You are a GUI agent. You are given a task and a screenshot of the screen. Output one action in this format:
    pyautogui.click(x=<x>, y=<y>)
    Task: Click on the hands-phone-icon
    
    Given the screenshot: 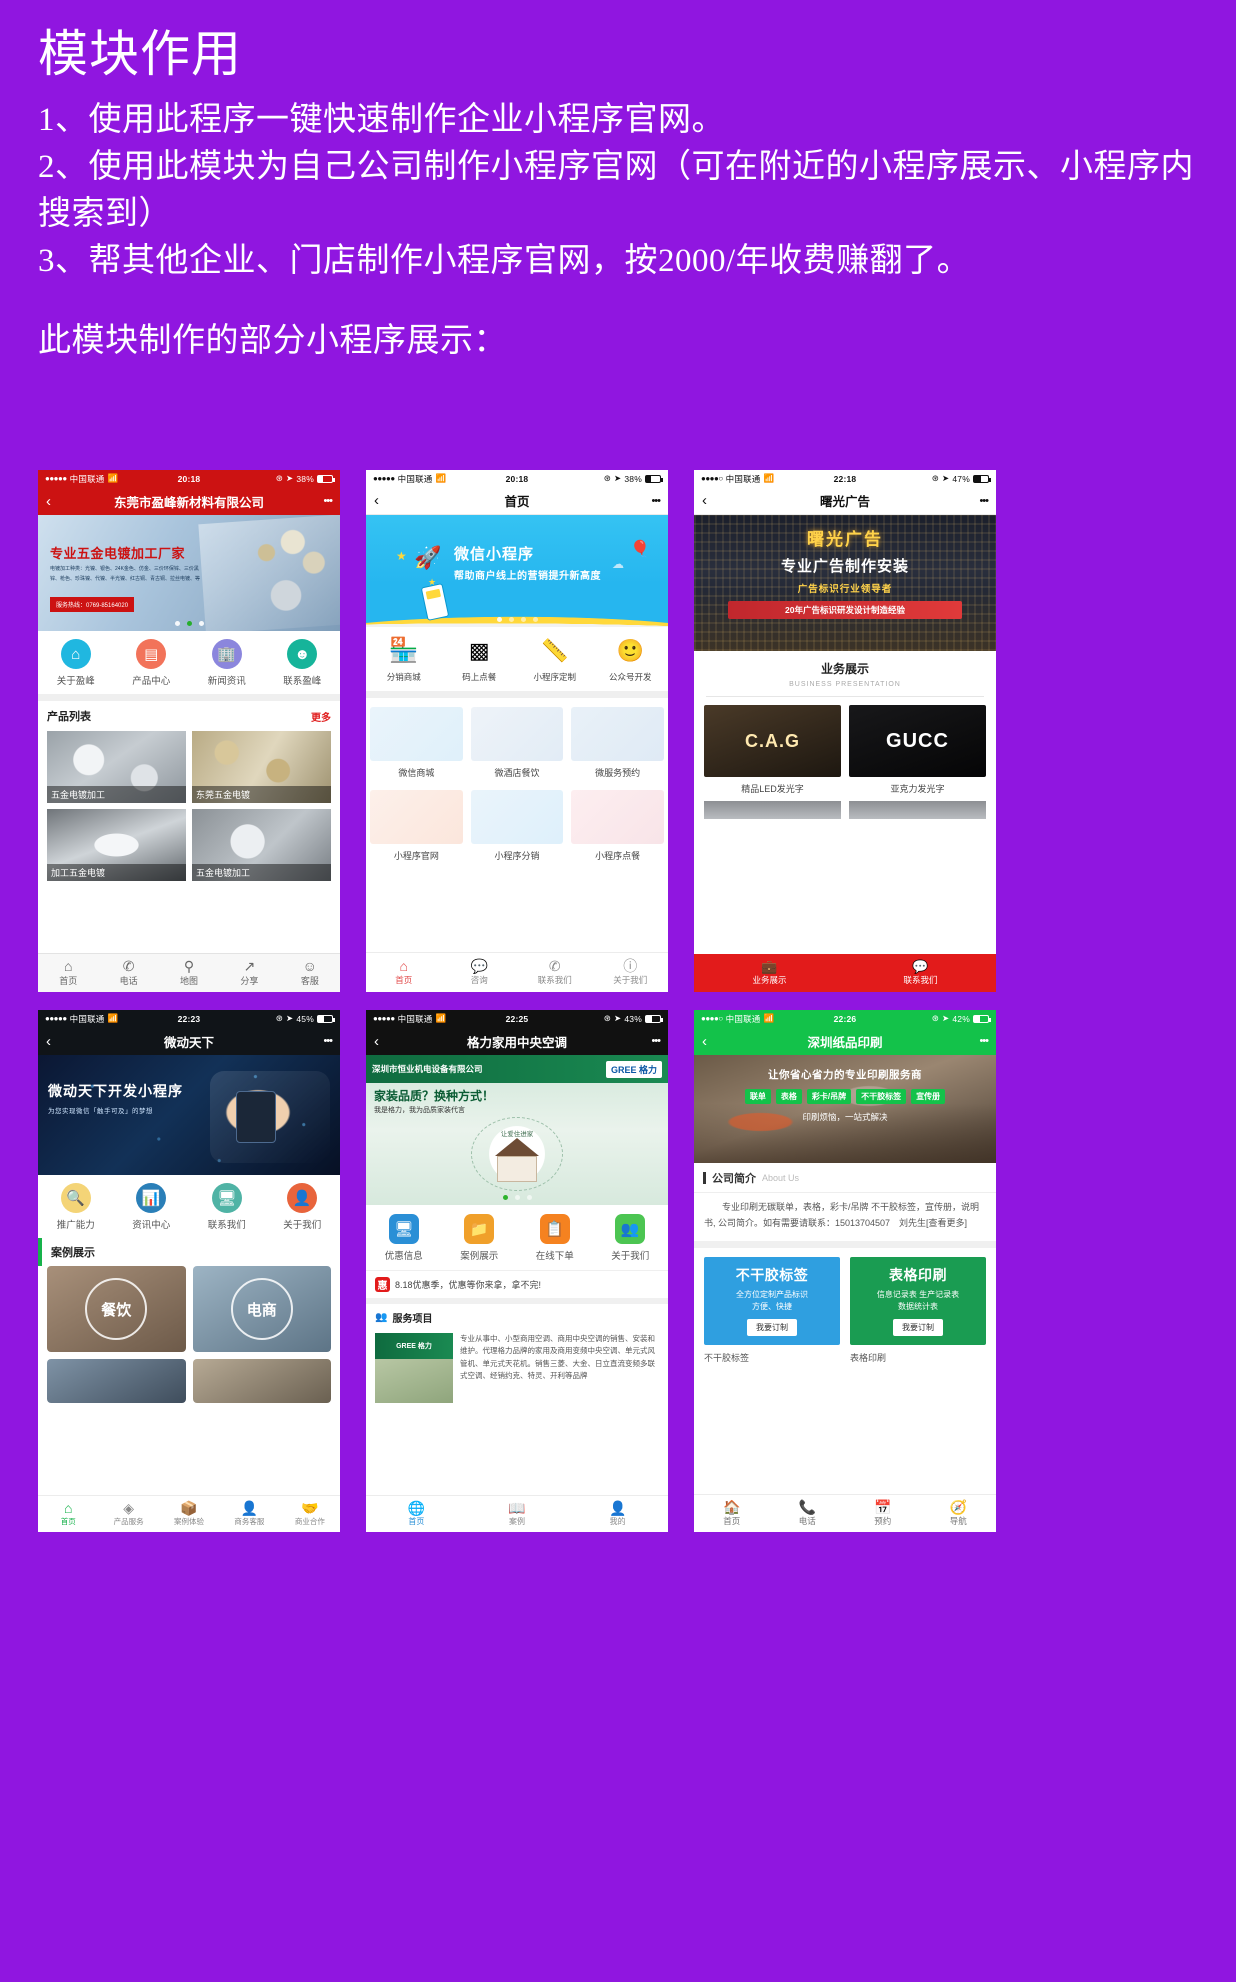 What is the action you would take?
    pyautogui.click(x=416, y=817)
    